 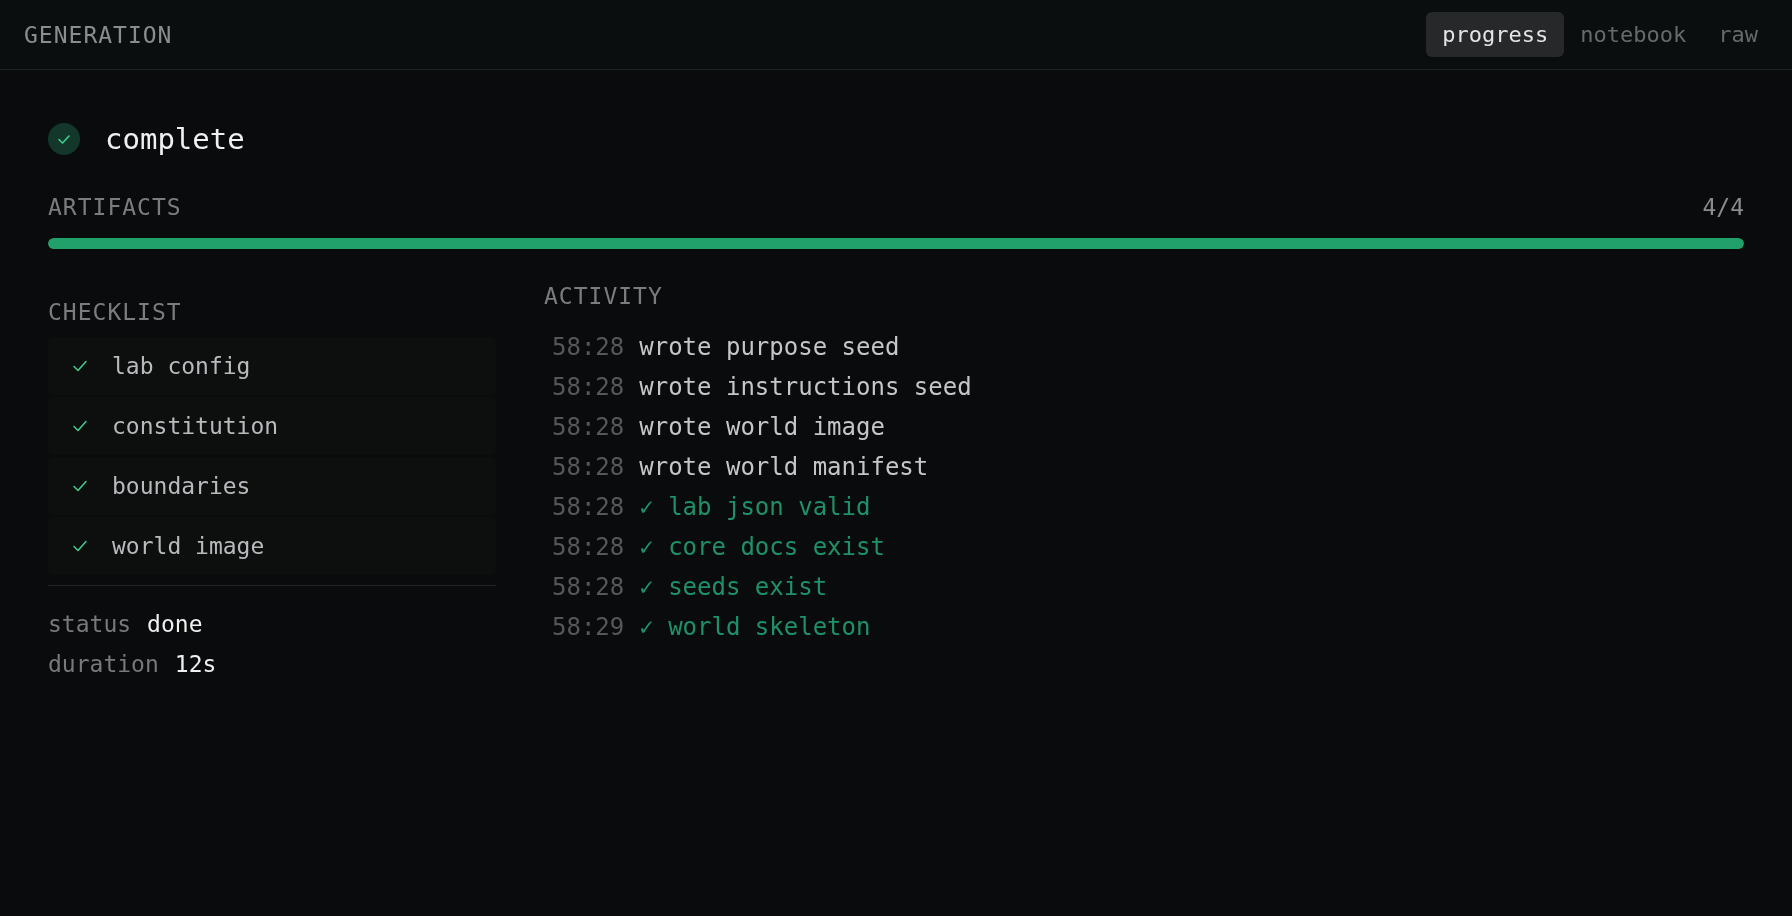 I want to click on detail-label: status, so click(x=90, y=624).